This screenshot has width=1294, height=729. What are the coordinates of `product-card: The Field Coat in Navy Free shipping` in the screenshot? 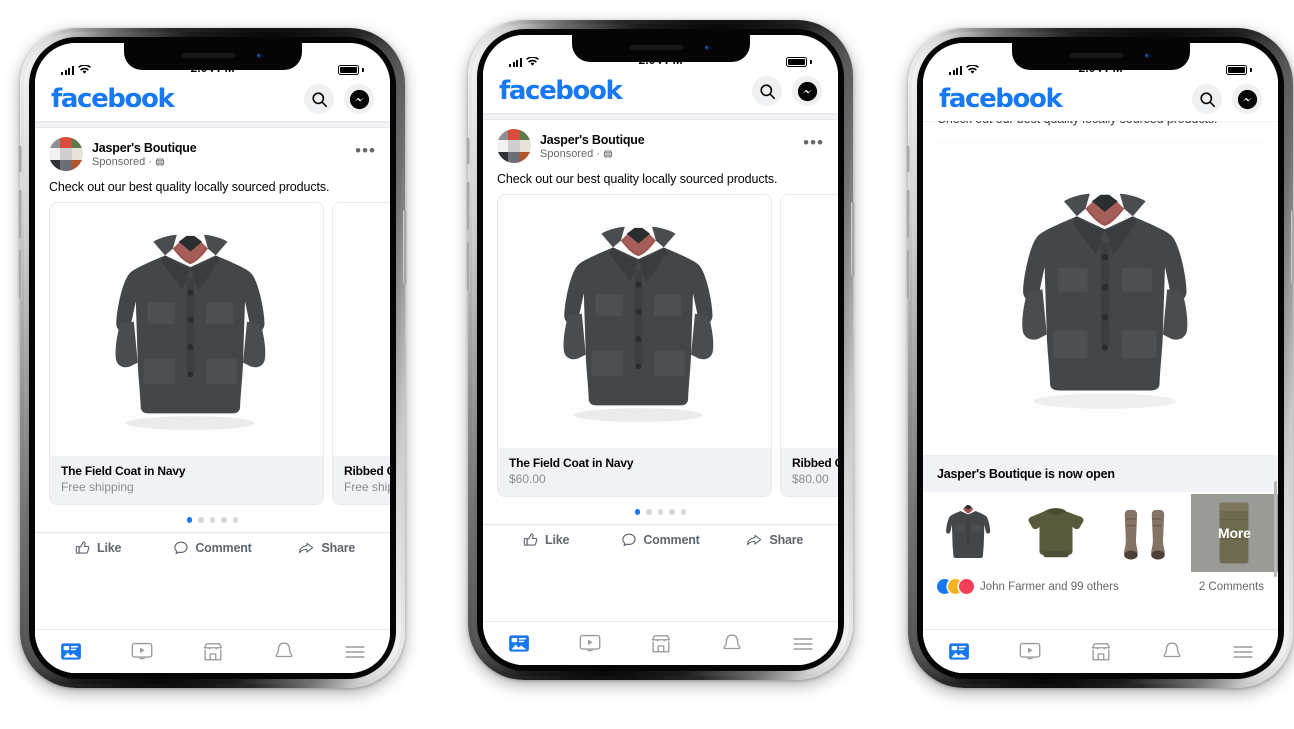 It's located at (186, 353).